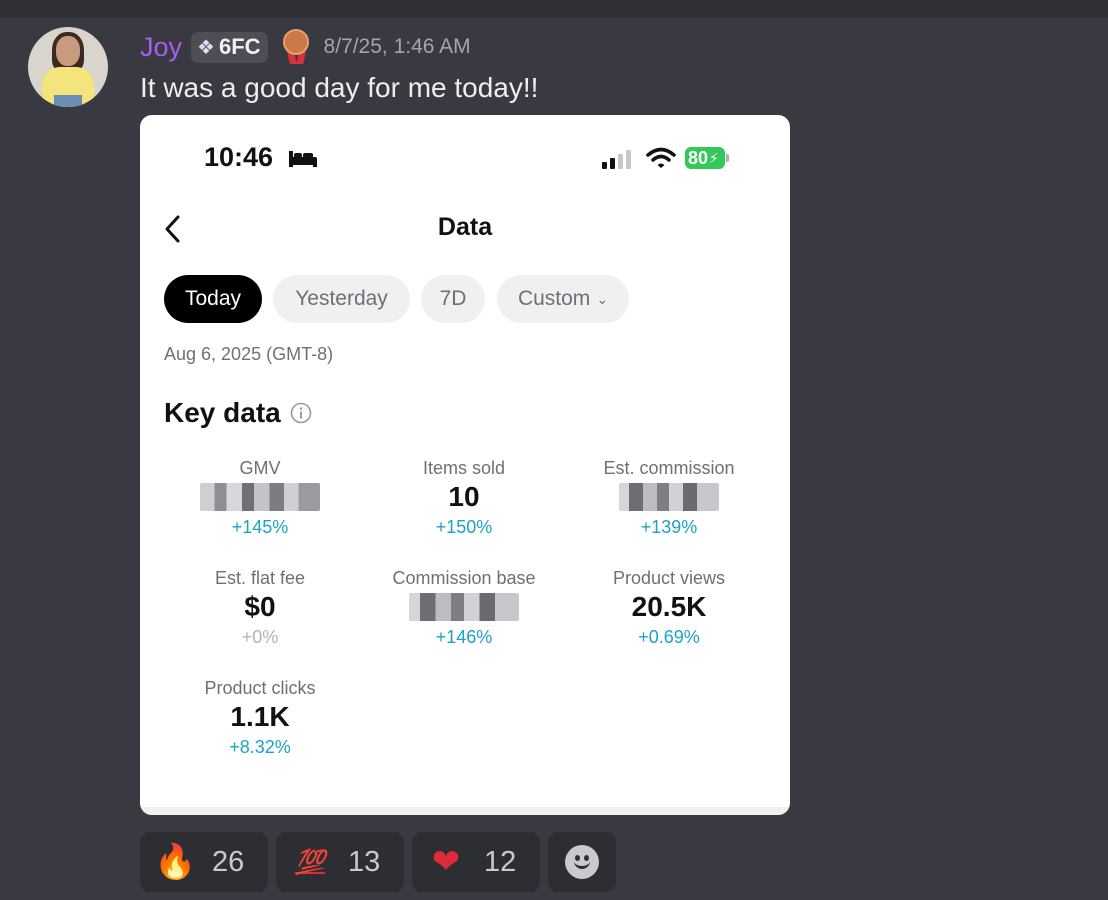  I want to click on metric-change: +8.32%, so click(260, 747).